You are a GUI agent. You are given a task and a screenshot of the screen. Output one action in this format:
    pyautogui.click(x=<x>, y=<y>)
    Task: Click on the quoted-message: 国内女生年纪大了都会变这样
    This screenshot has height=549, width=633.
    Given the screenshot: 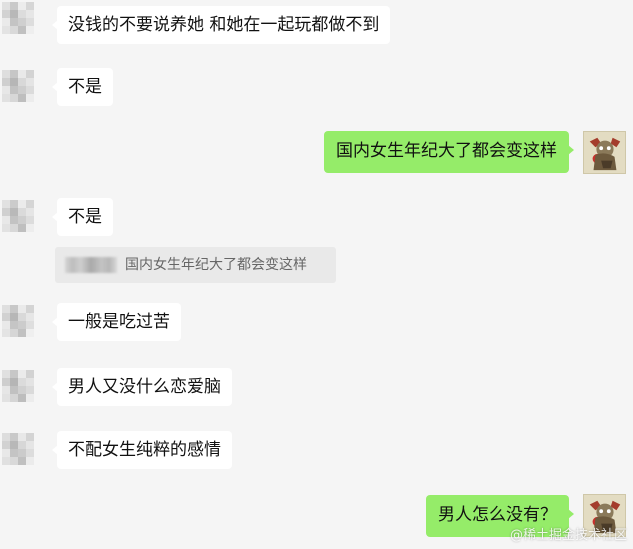 What is the action you would take?
    pyautogui.click(x=195, y=265)
    